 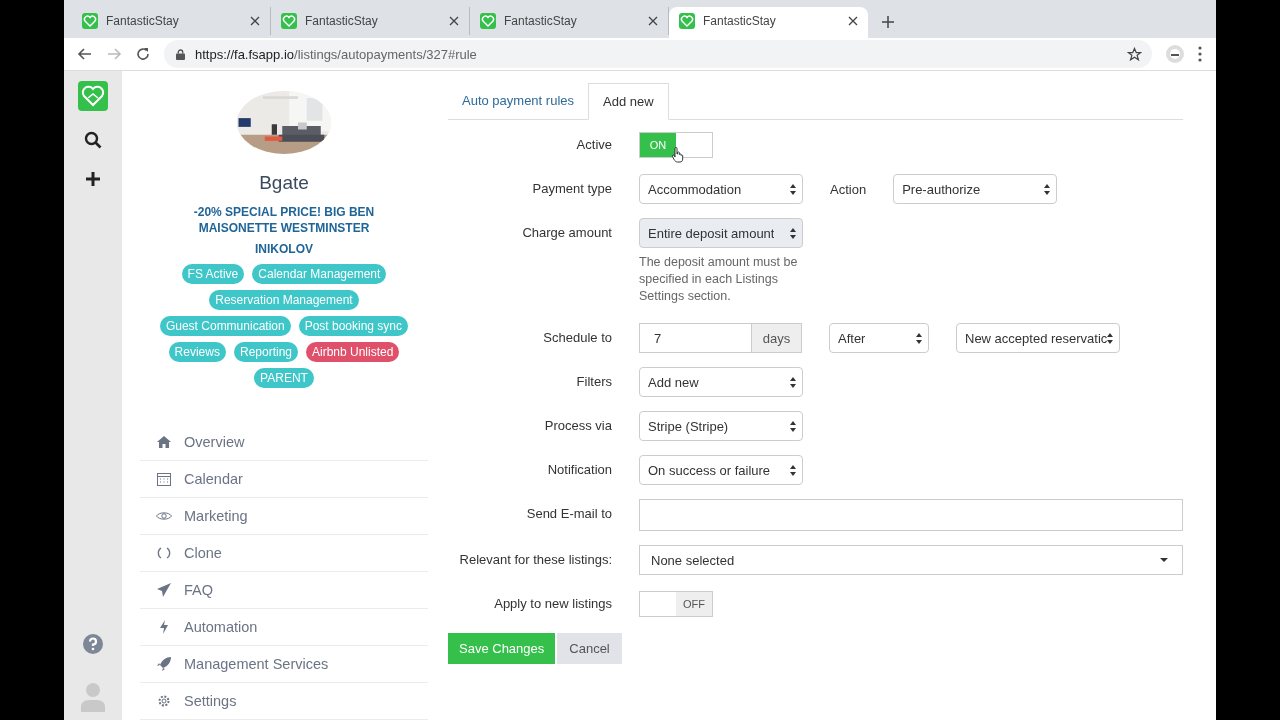 I want to click on field-label: Action, so click(x=848, y=189).